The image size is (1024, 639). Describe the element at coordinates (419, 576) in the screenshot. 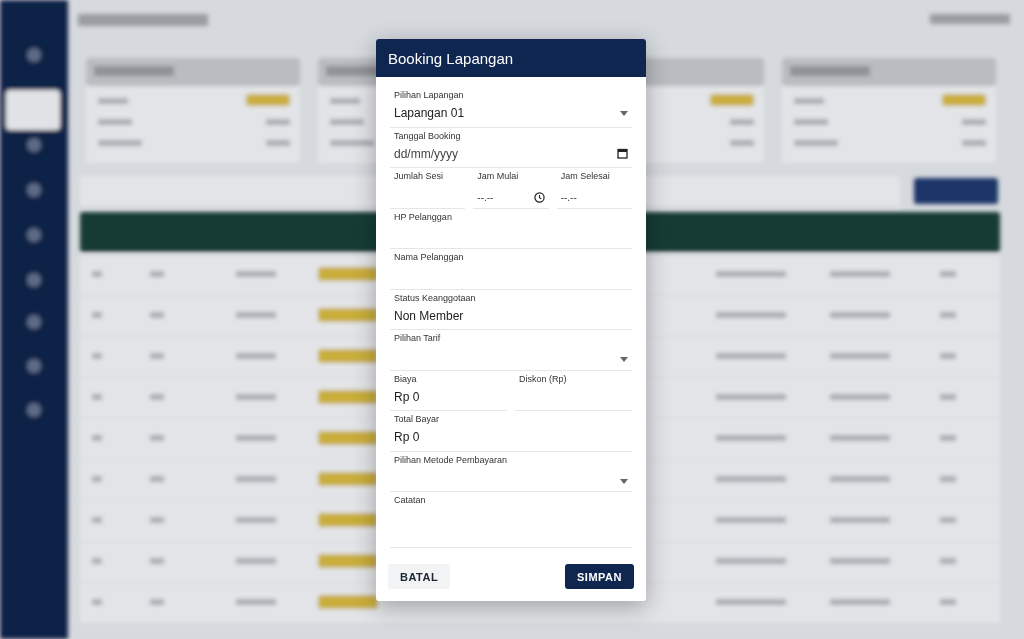

I see `cancel-button: BATAL` at that location.